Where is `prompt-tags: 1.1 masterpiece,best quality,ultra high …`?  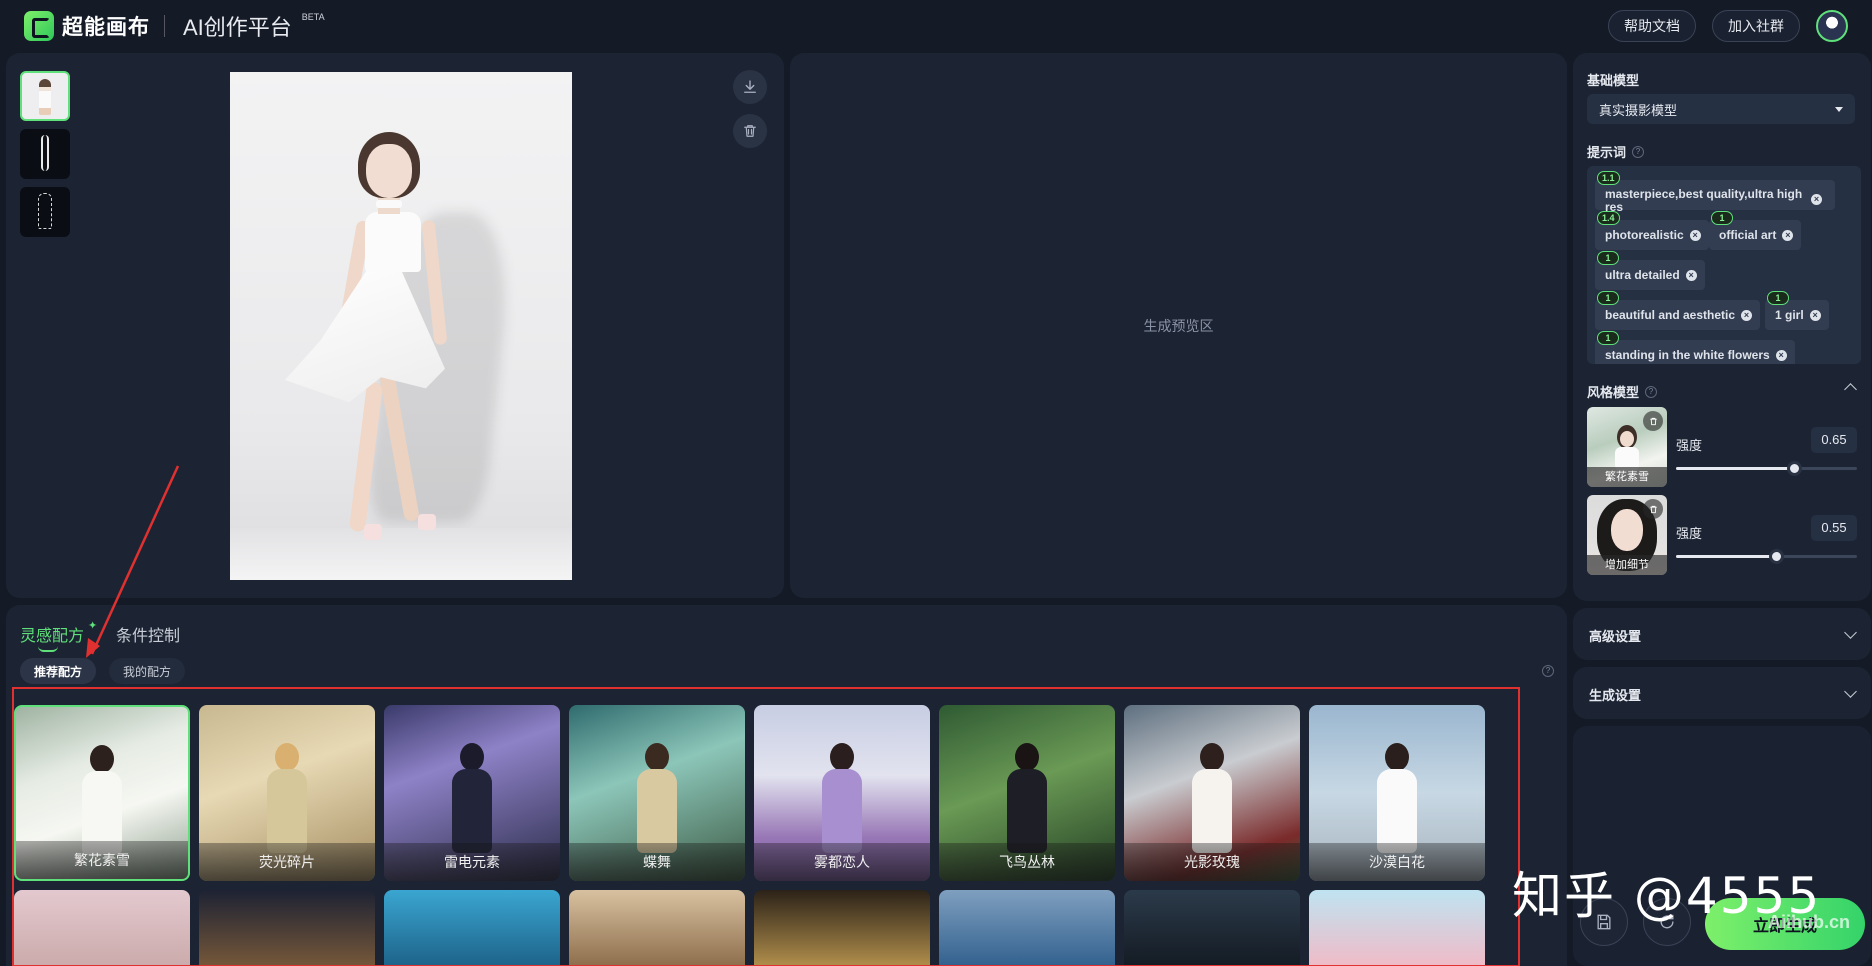
prompt-tags: 1.1 masterpiece,best quality,ultra high … is located at coordinates (1724, 265).